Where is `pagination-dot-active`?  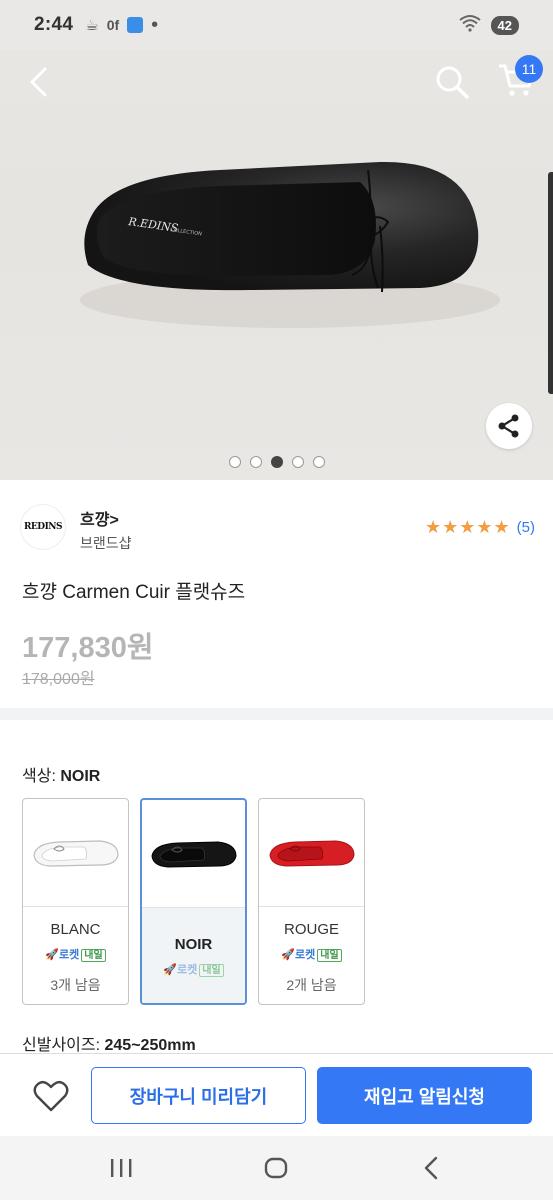
pagination-dot-active is located at coordinates (276, 462).